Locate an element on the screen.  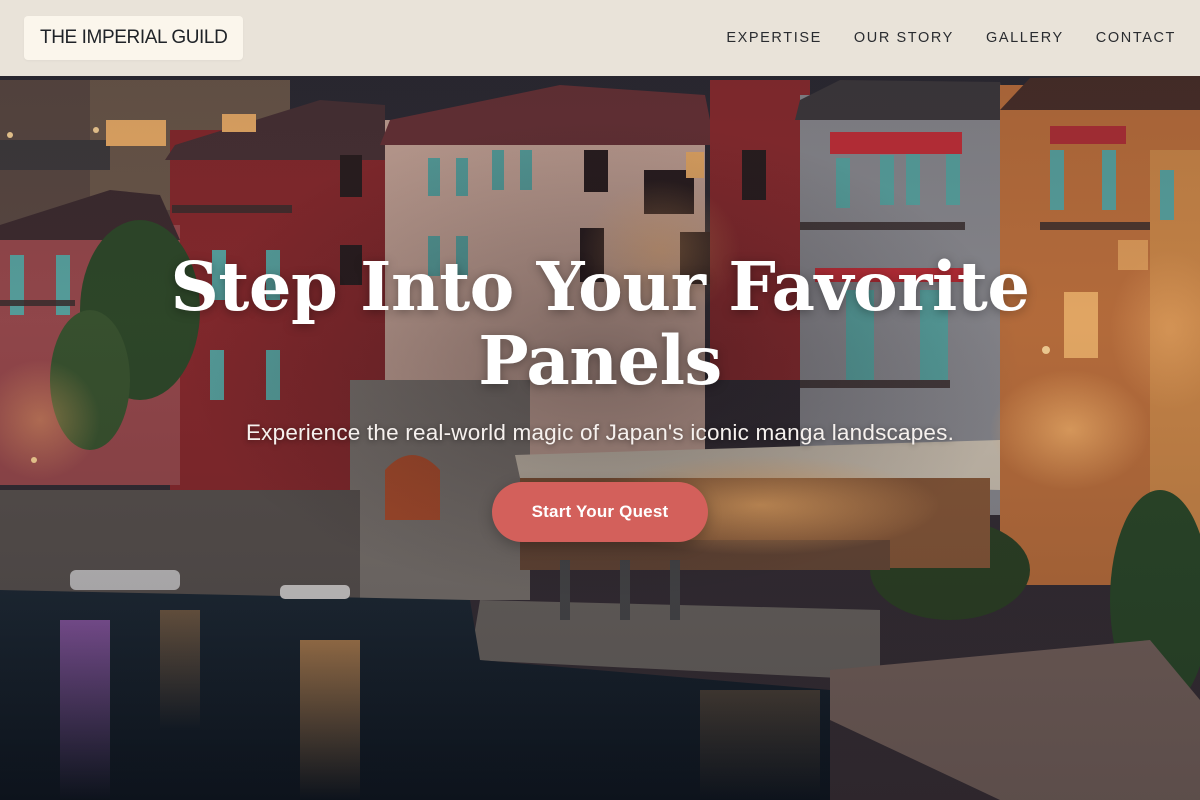
main-nav: EXPERTISE OUR STORY GALLERY CONTACT is located at coordinates (943, 38).